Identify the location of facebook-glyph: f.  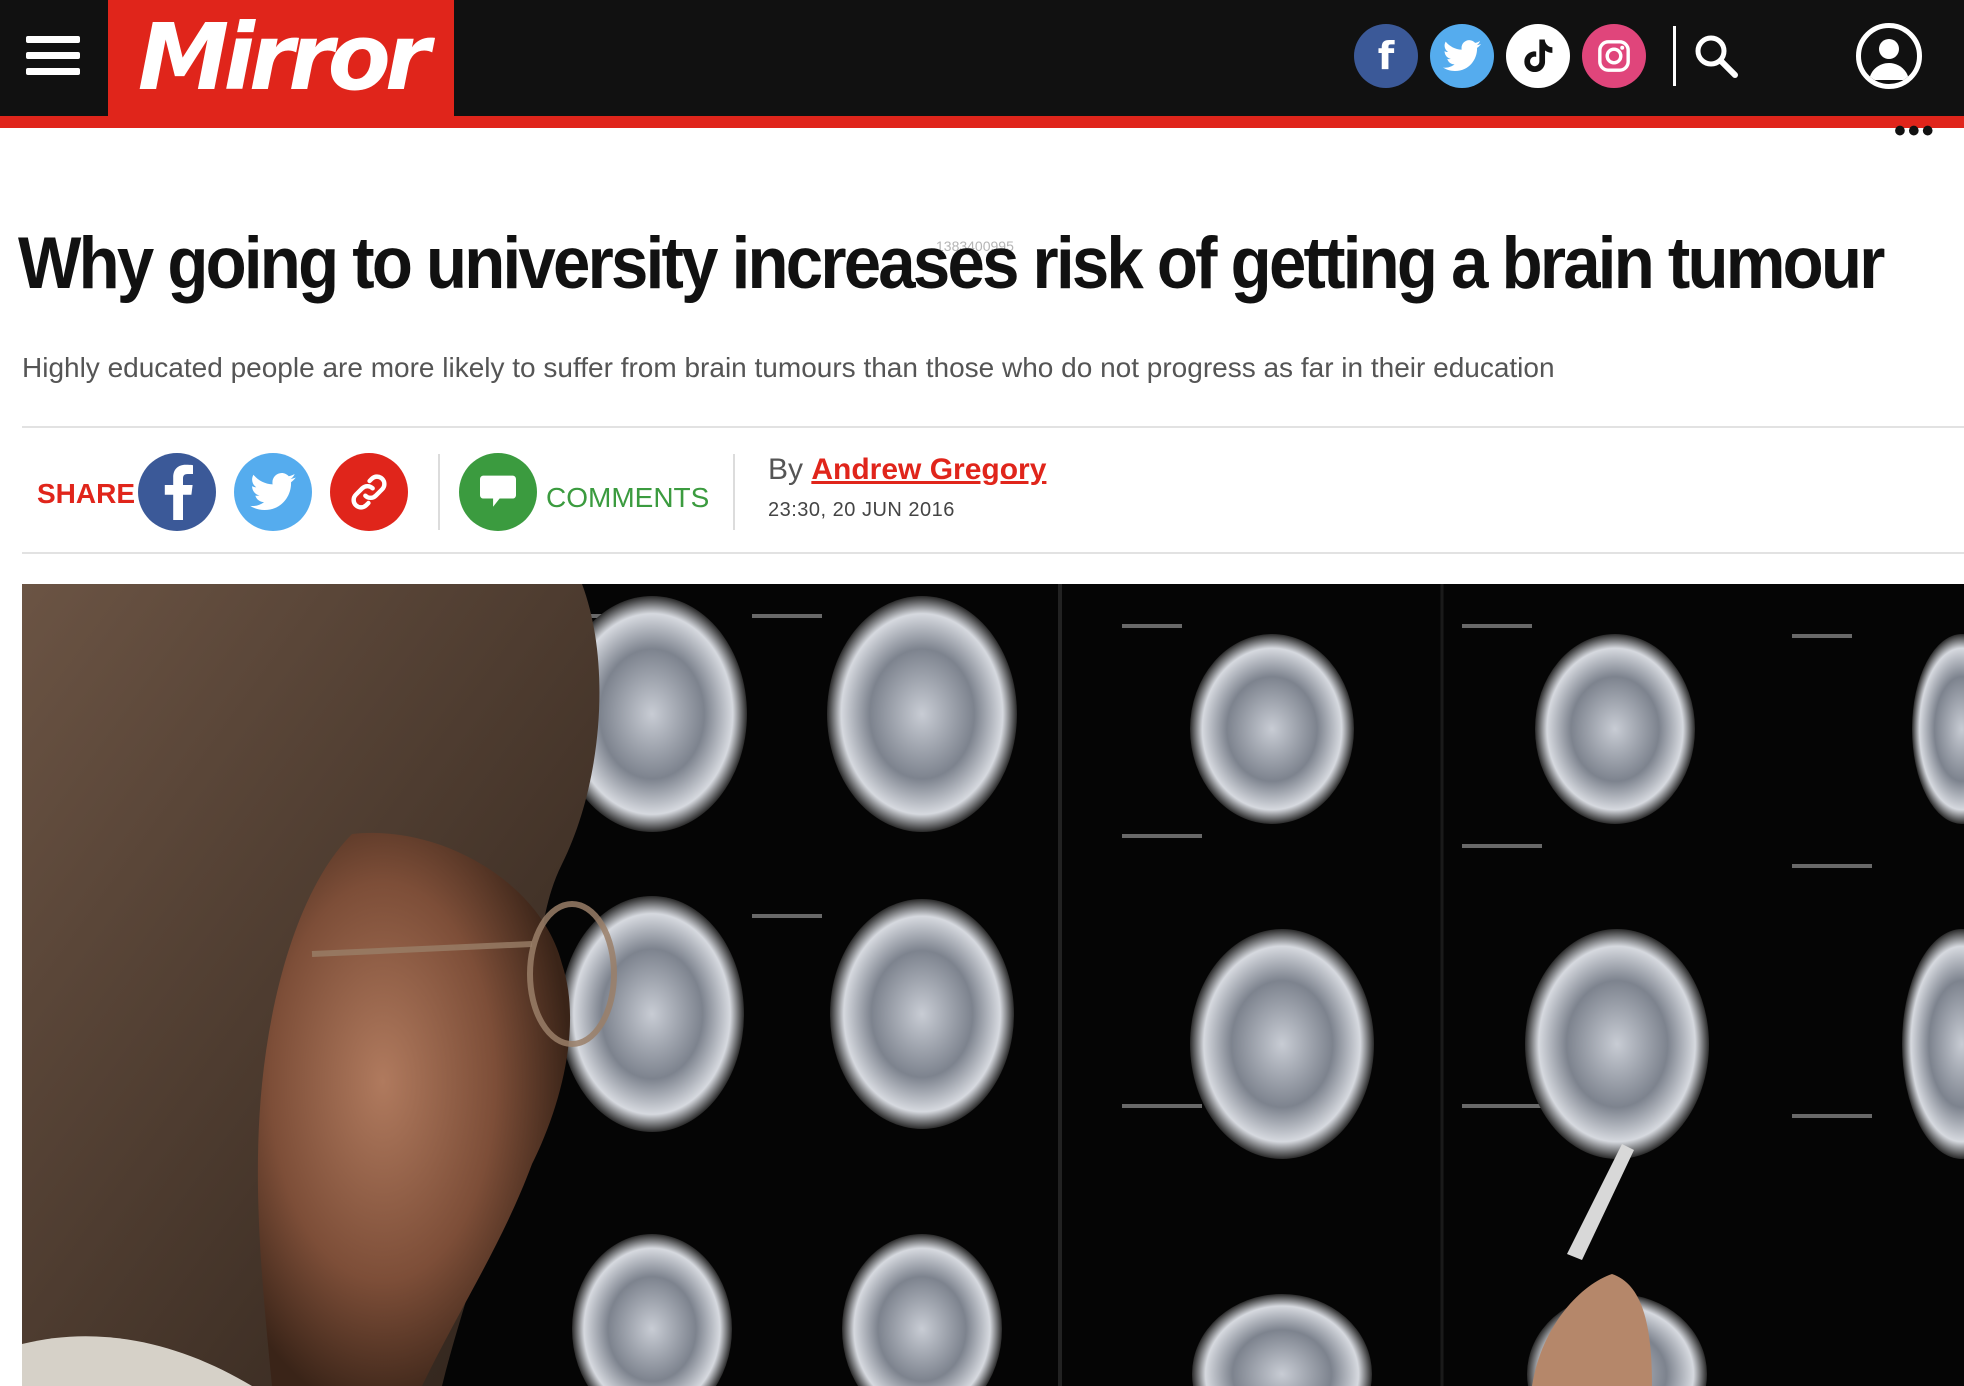
(1386, 56).